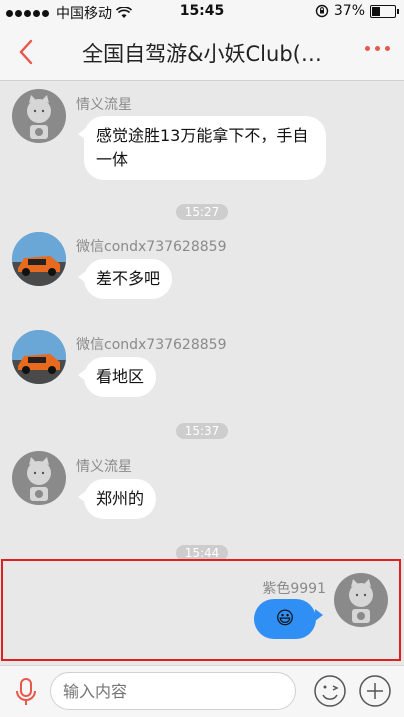  Describe the element at coordinates (202, 148) in the screenshot. I see `message-bubble: 感觉途胜13万能拿下不，手自一体` at that location.